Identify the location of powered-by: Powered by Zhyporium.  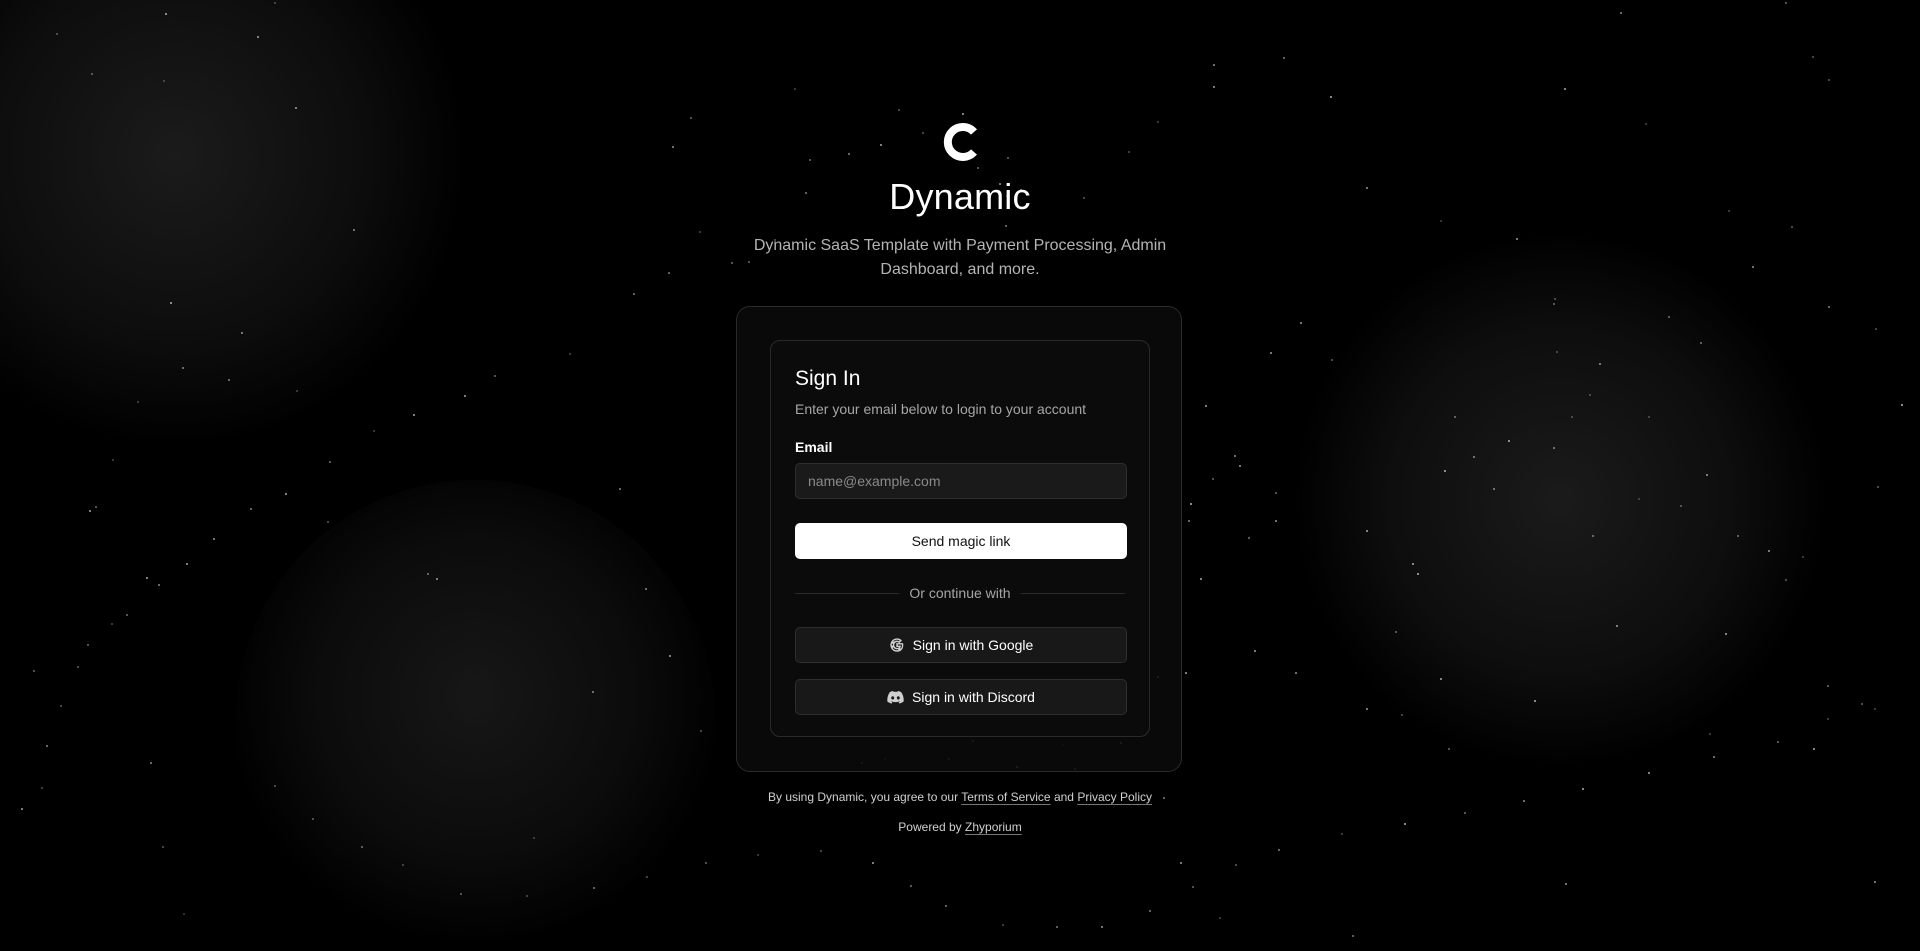
(960, 827).